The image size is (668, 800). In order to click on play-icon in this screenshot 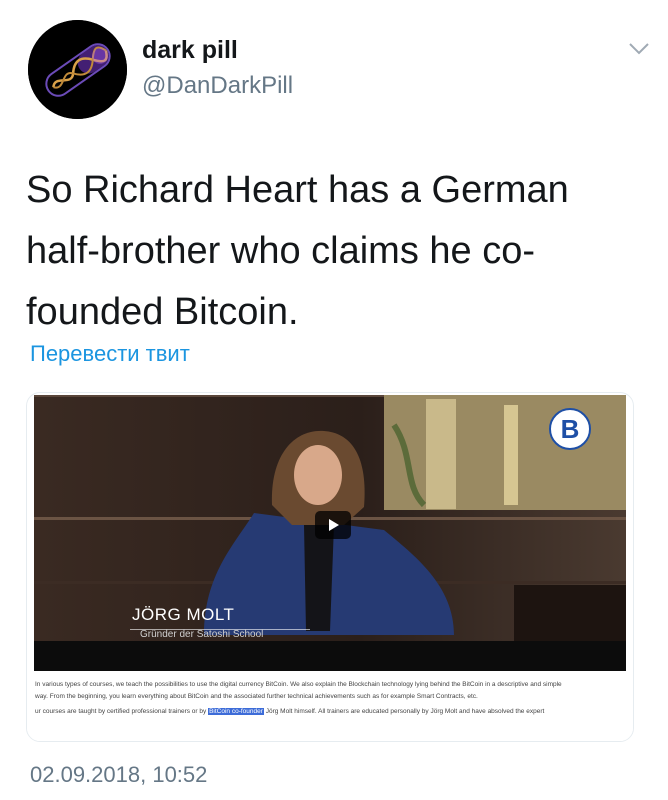, I will do `click(333, 525)`.